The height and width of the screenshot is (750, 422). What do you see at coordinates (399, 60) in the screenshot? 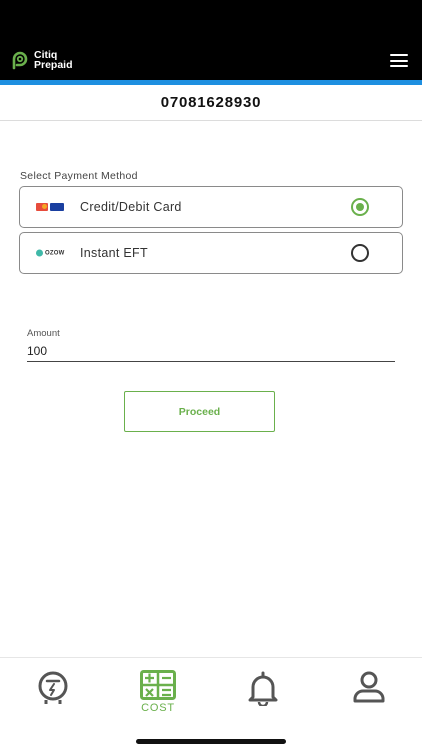
I see `hamburger-icon` at bounding box center [399, 60].